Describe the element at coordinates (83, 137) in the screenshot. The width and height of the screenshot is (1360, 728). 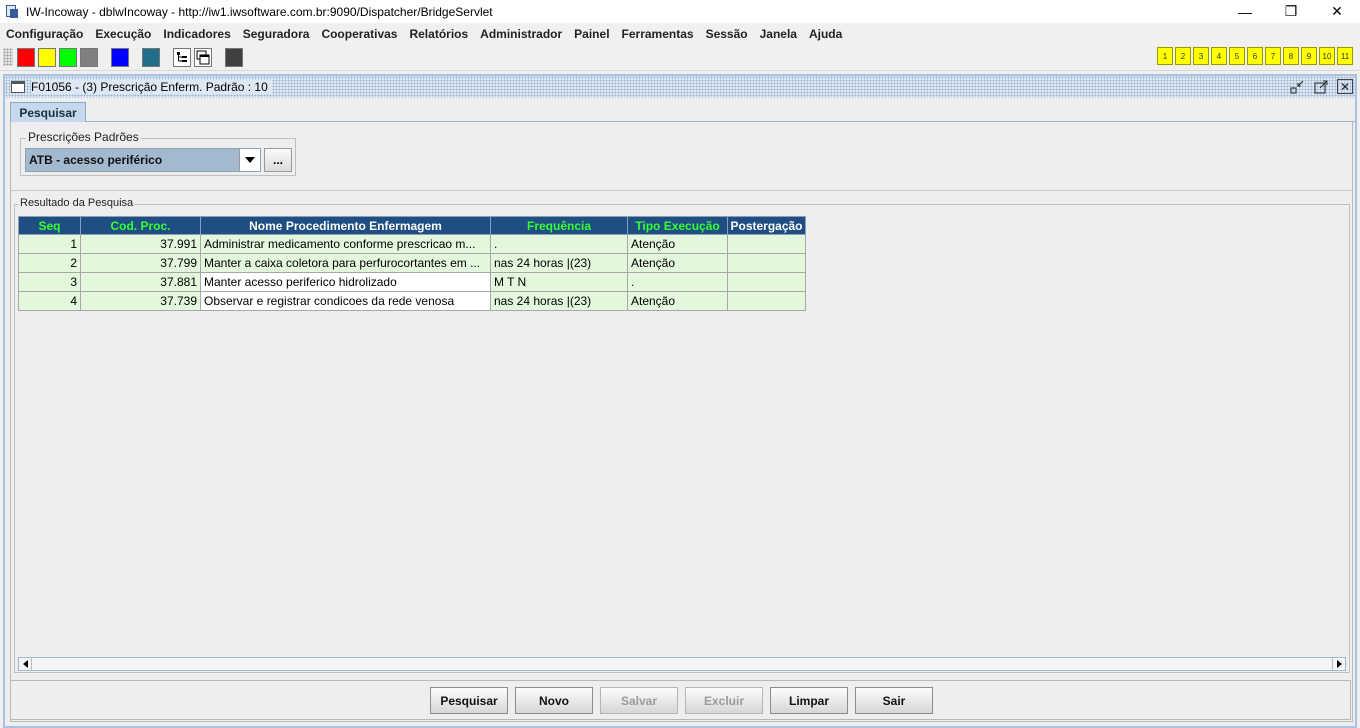
I see `prescricoes-padroes-label: Prescrições Padrões` at that location.